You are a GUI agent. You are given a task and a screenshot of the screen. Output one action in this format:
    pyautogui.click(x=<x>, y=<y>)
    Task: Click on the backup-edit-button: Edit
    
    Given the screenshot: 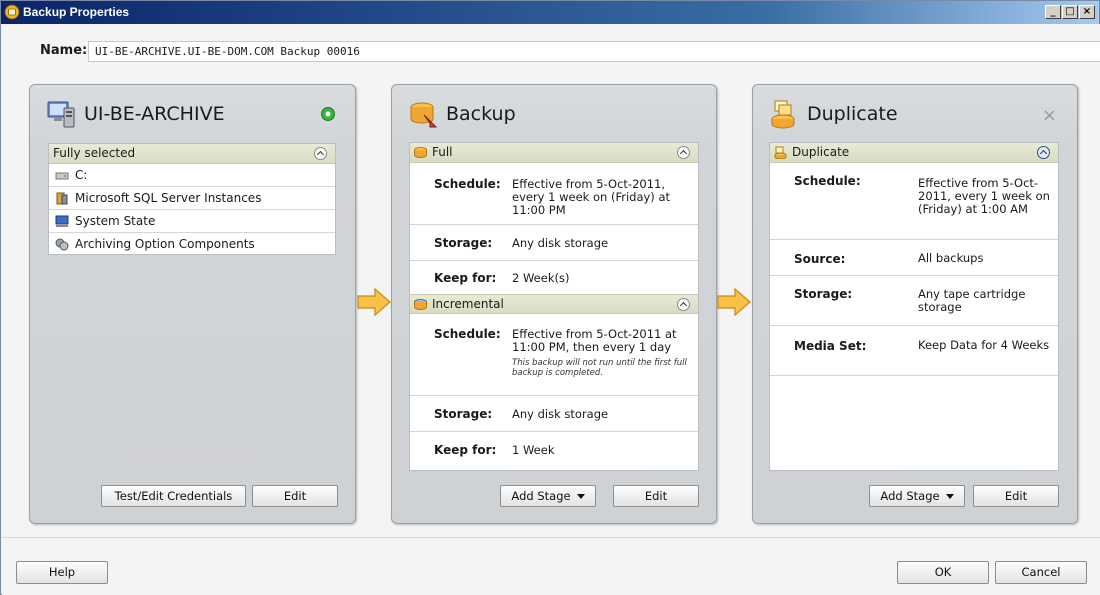 What is the action you would take?
    pyautogui.click(x=656, y=496)
    